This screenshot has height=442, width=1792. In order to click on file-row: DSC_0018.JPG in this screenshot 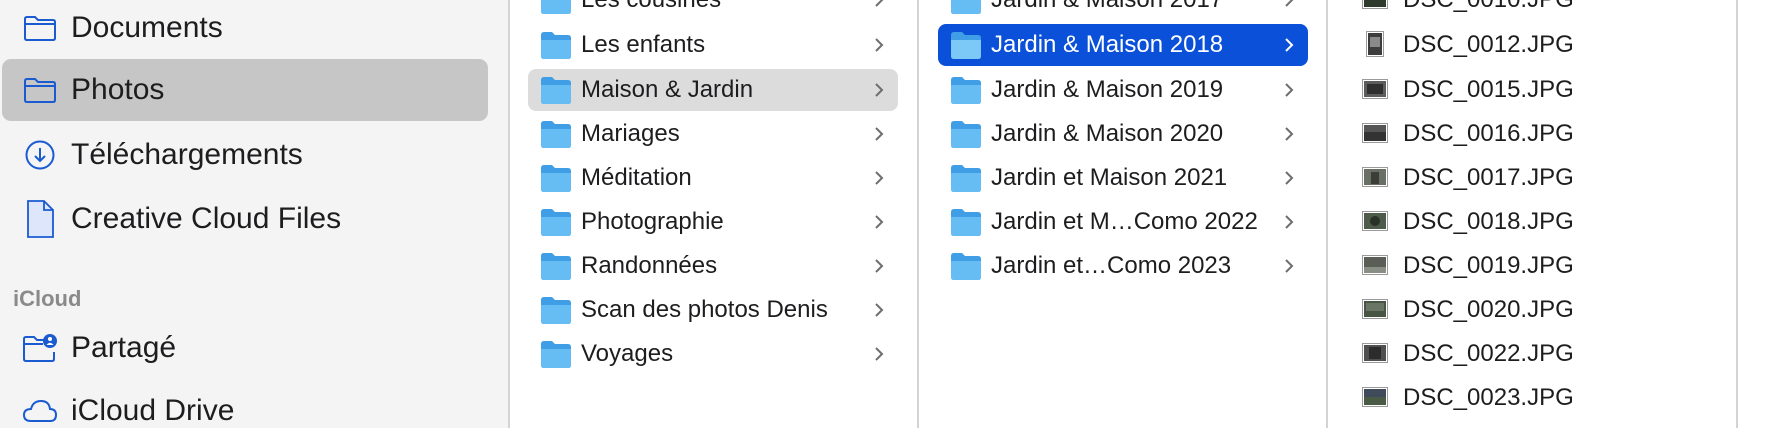, I will do `click(1538, 222)`.